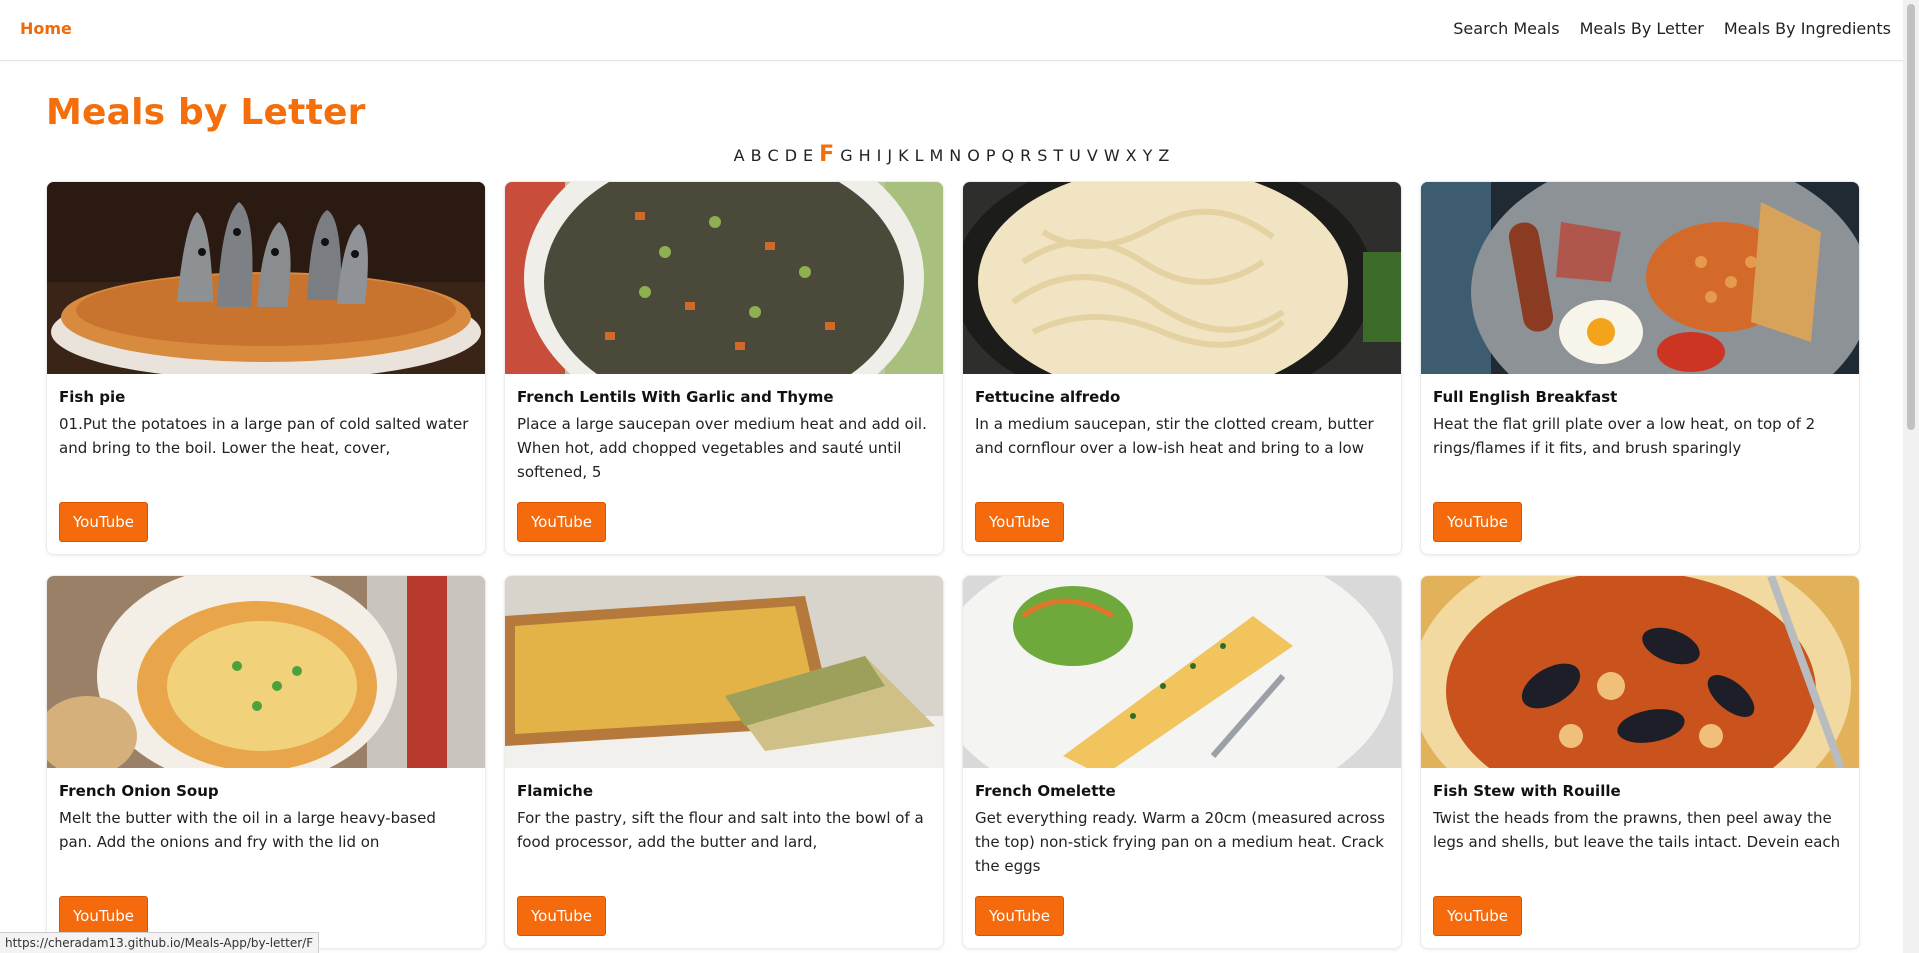 The height and width of the screenshot is (953, 1919). What do you see at coordinates (865, 155) in the screenshot?
I see `letter-h: H` at bounding box center [865, 155].